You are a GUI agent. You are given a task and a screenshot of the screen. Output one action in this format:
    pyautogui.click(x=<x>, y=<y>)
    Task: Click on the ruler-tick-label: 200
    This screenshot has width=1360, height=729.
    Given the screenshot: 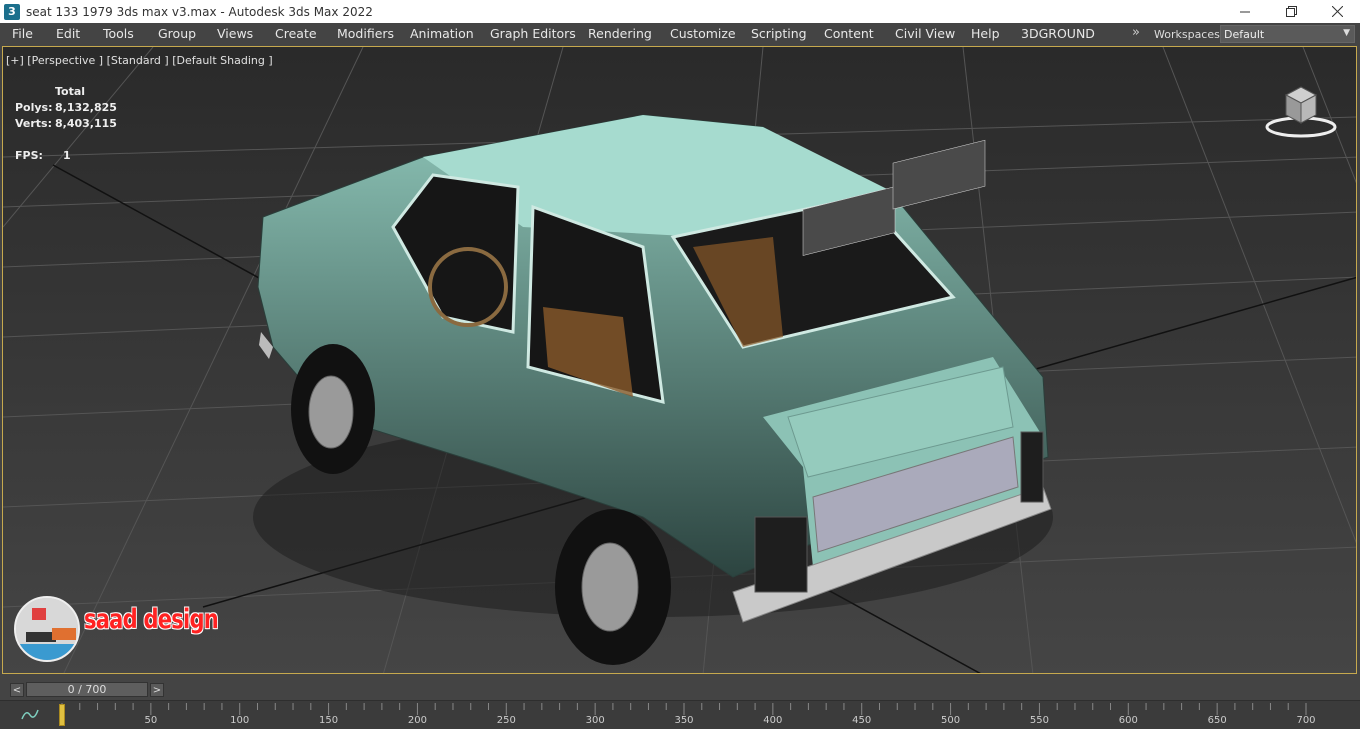 What is the action you would take?
    pyautogui.click(x=417, y=720)
    